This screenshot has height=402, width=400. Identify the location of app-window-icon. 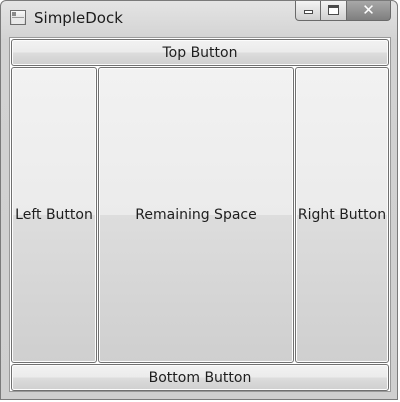
(18, 17).